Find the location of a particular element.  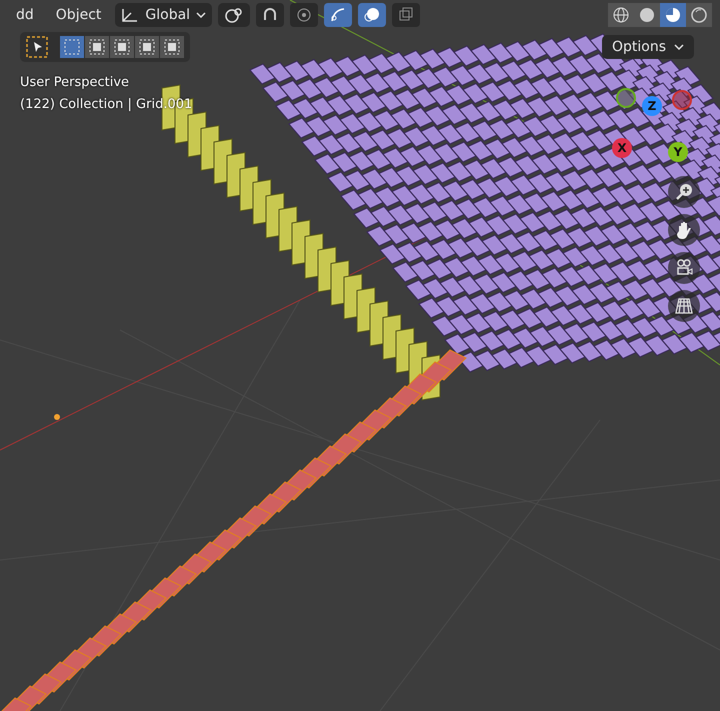

pivot-dropdown is located at coordinates (234, 15).